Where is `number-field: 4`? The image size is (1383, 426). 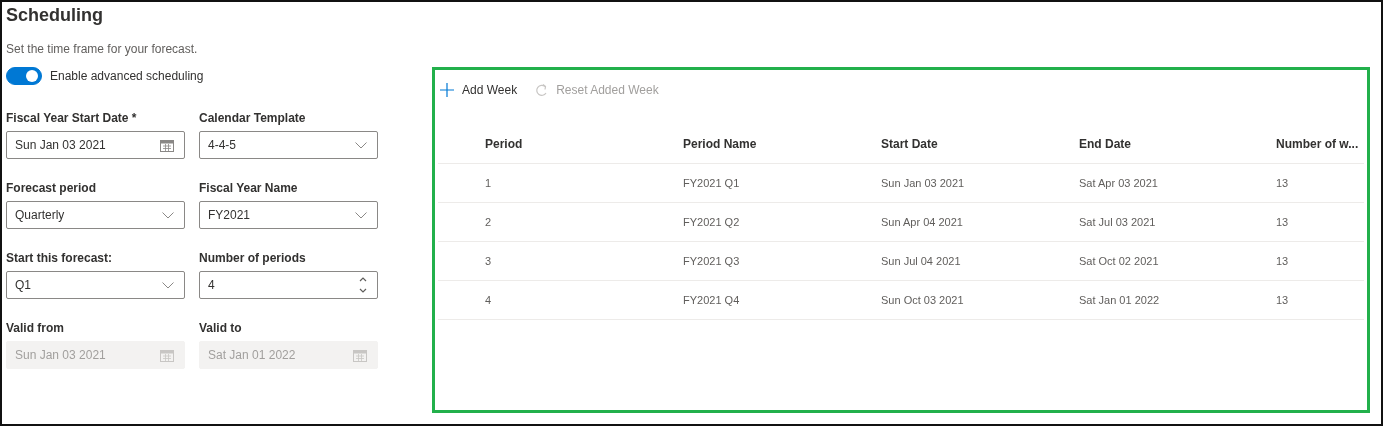 number-field: 4 is located at coordinates (288, 285).